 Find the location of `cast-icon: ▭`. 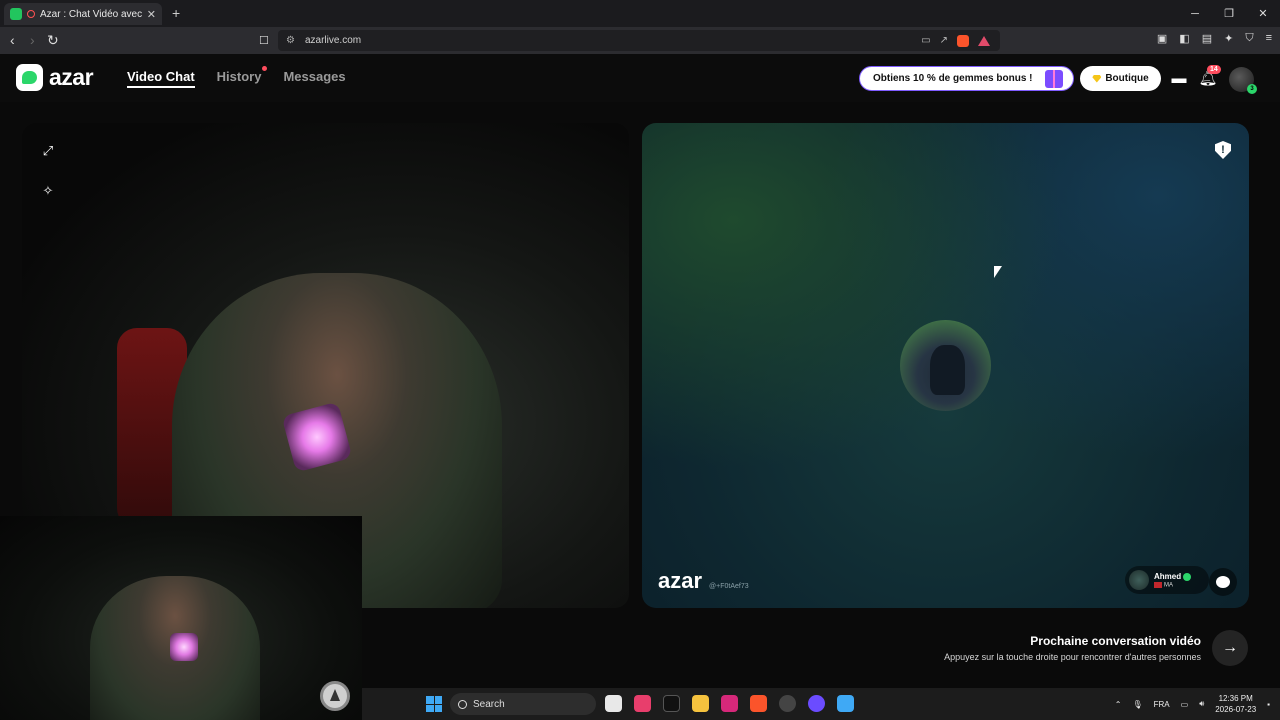

cast-icon: ▭ is located at coordinates (925, 40).